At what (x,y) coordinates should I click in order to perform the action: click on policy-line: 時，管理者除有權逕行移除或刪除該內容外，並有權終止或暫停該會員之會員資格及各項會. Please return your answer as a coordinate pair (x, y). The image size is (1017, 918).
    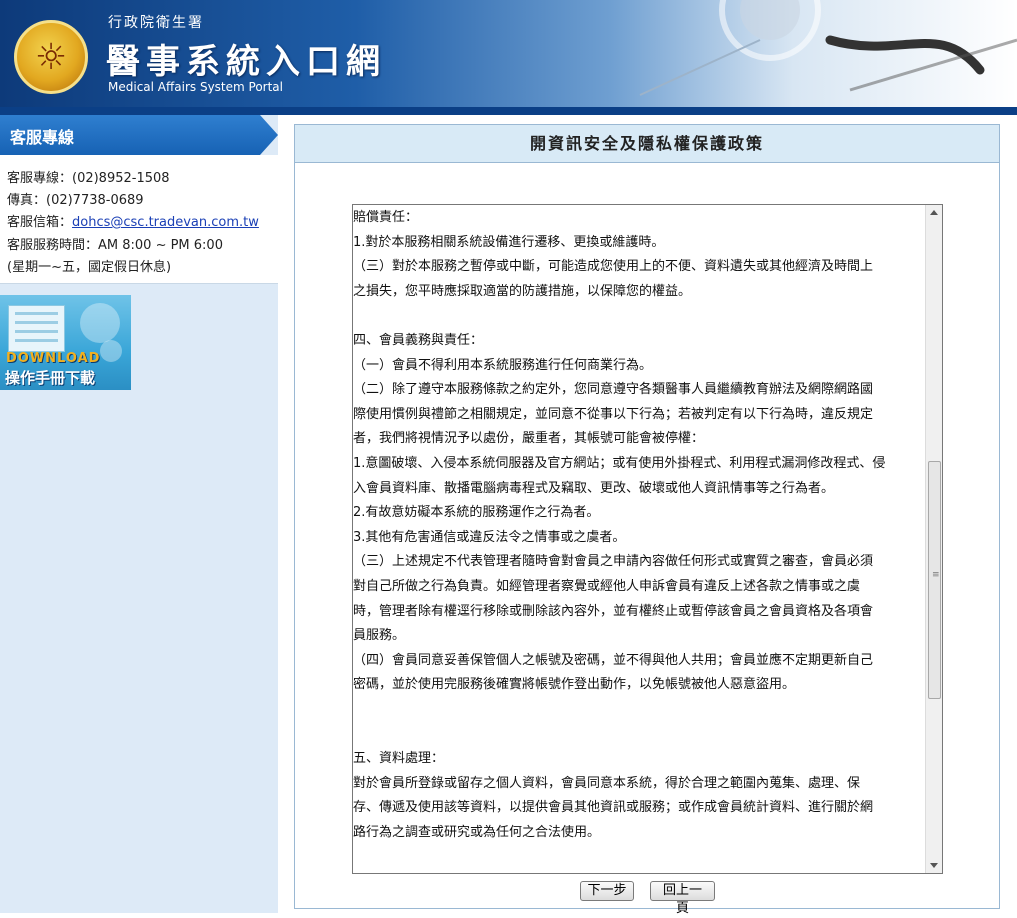
    Looking at the image, I should click on (613, 611).